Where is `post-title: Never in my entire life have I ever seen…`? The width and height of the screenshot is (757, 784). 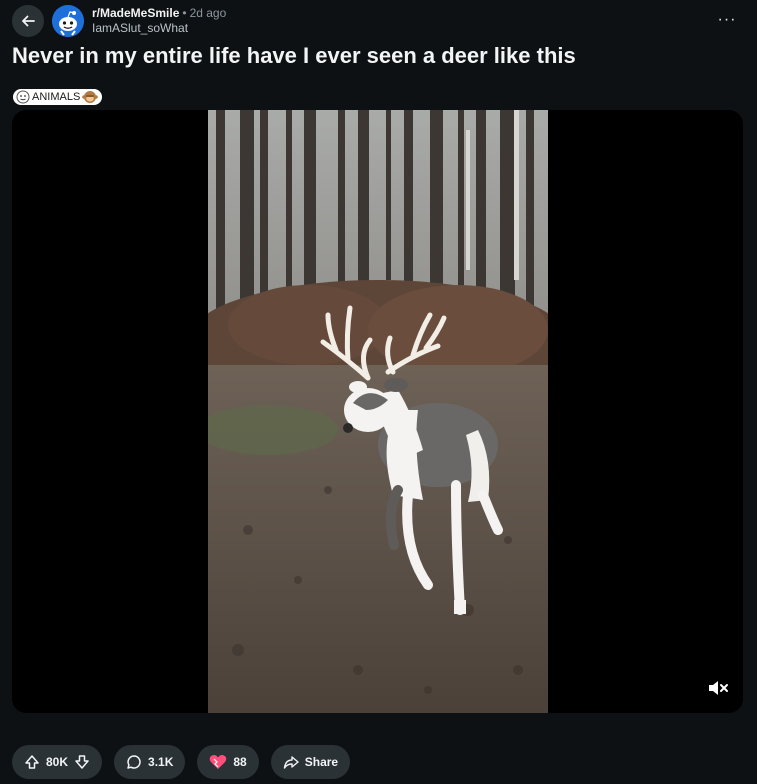 post-title: Never in my entire life have I ever seen… is located at coordinates (294, 55).